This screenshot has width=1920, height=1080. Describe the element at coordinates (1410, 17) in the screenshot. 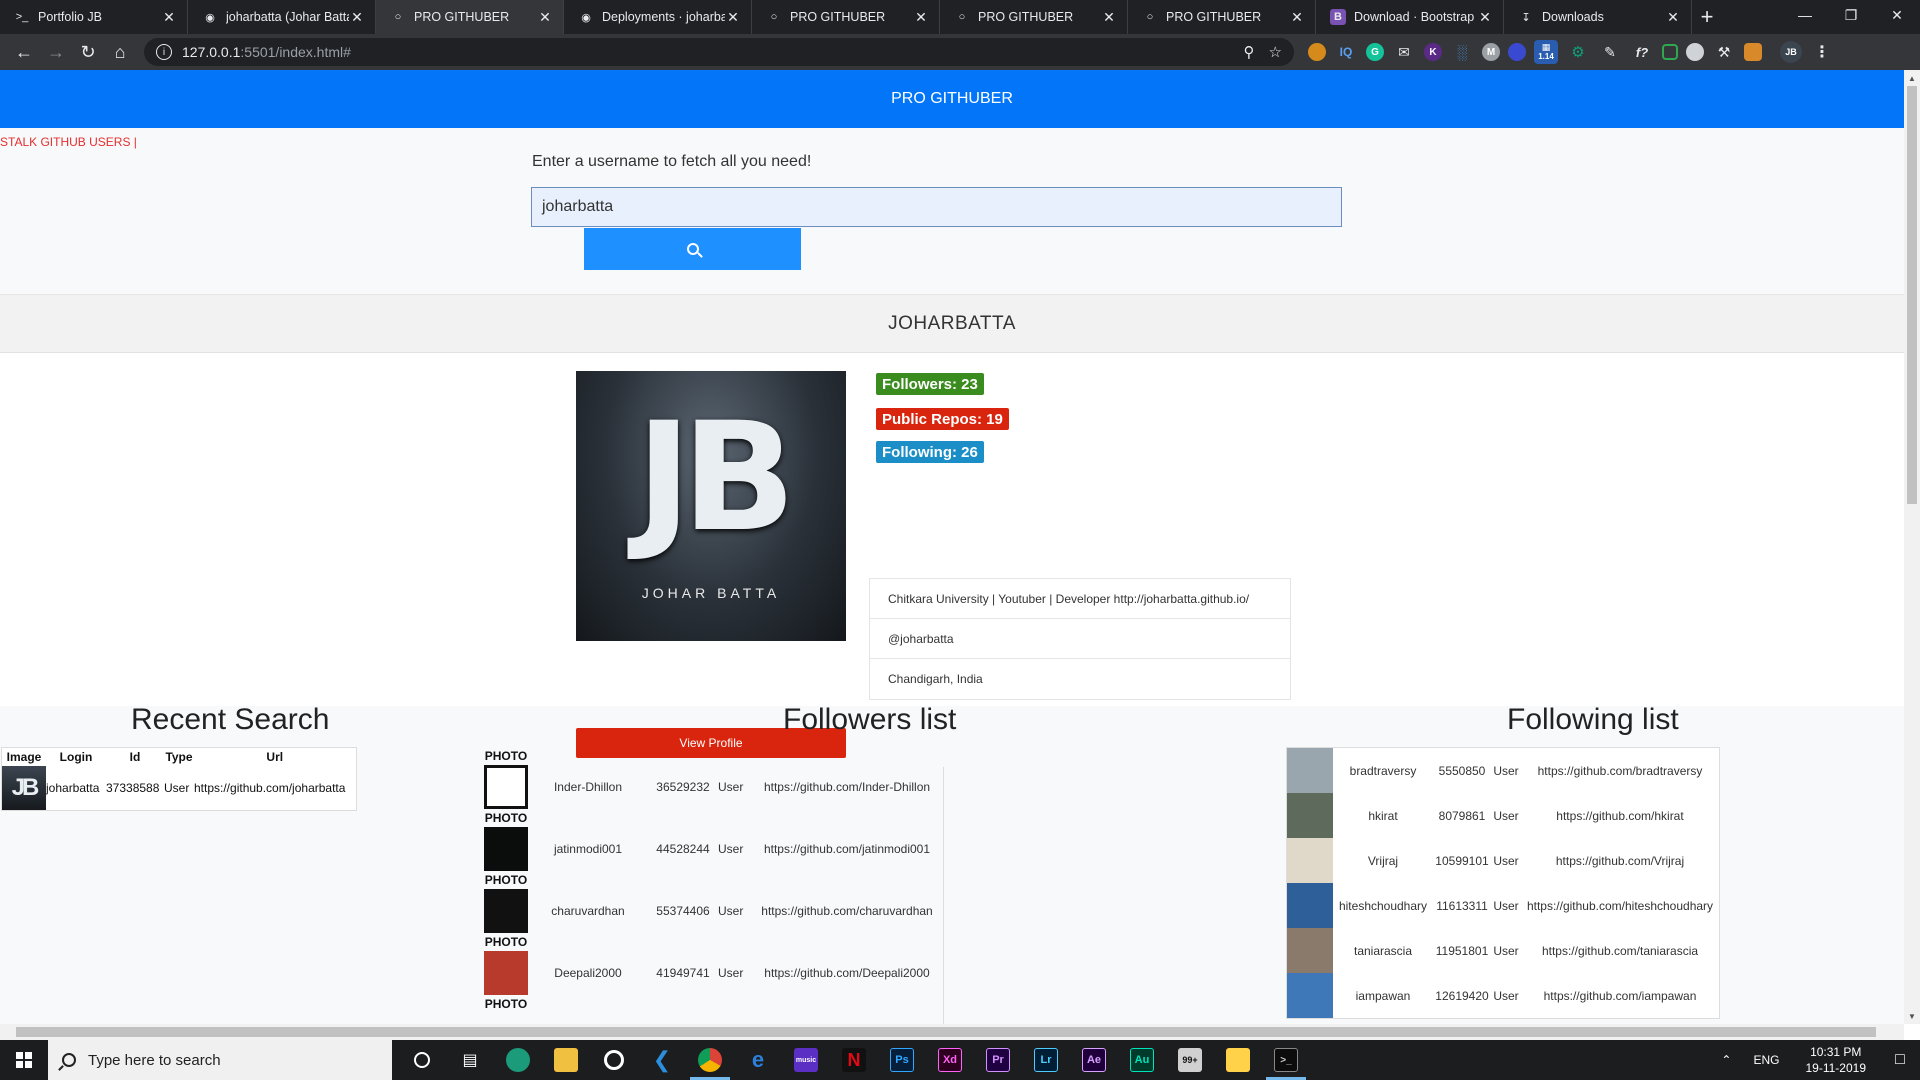

I see `browser-tab: B Download · Bootstrap ✕` at that location.